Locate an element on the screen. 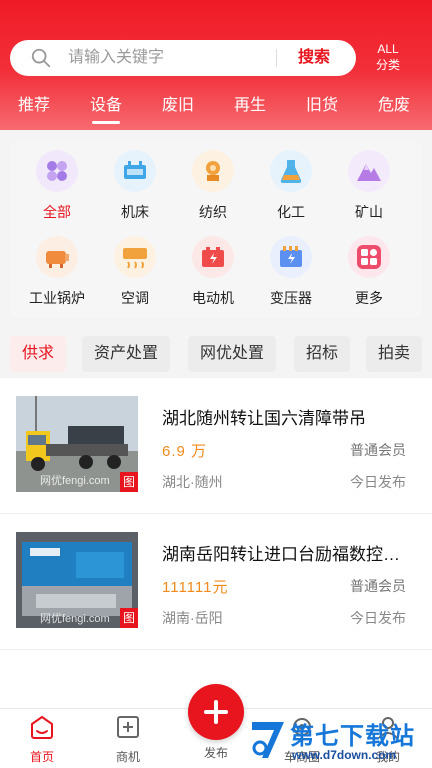 The width and height of the screenshot is (432, 768). filter-bidding: 招标 is located at coordinates (322, 354).